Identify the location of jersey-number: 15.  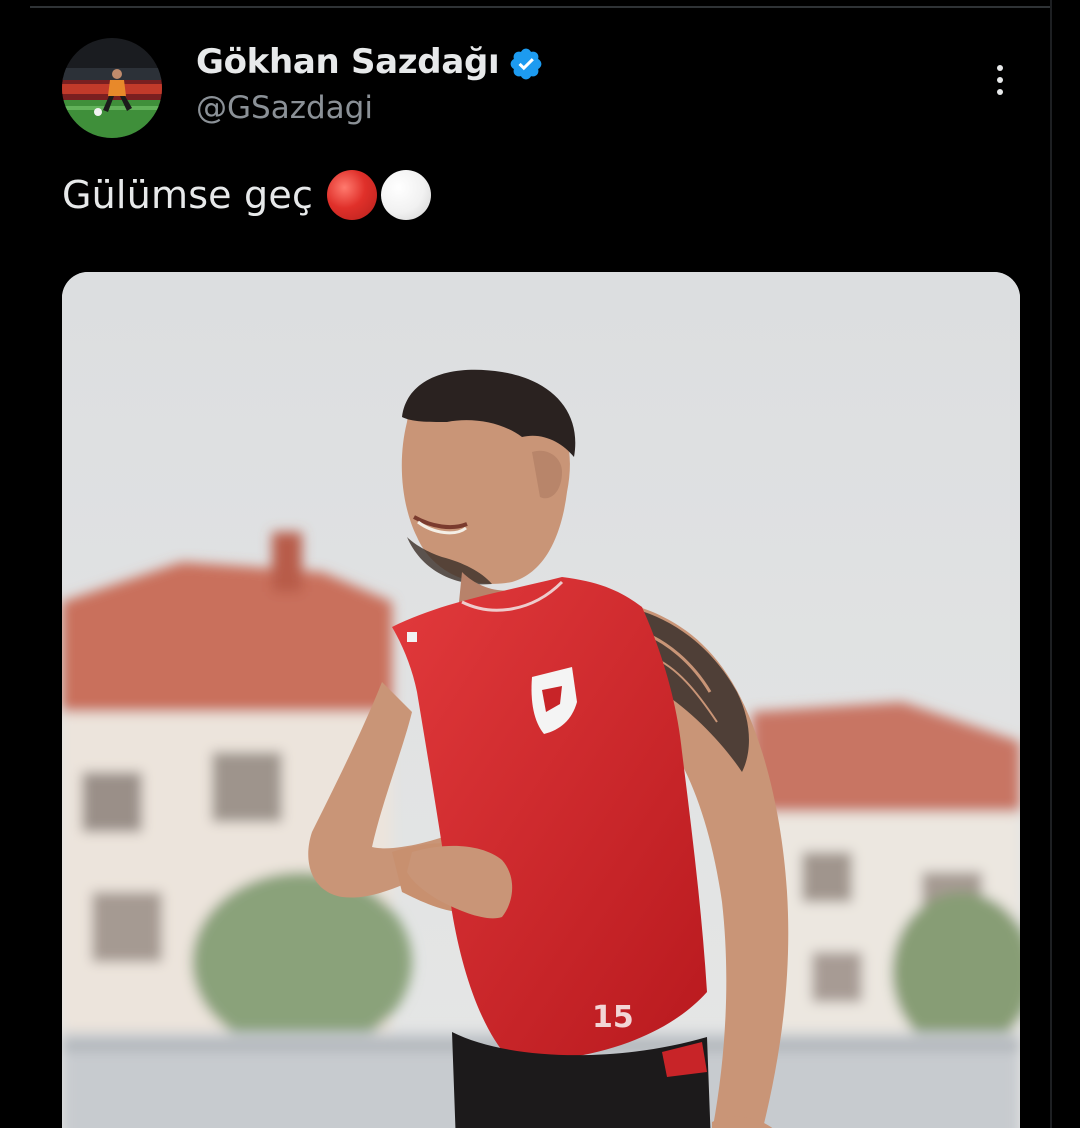
(613, 1017).